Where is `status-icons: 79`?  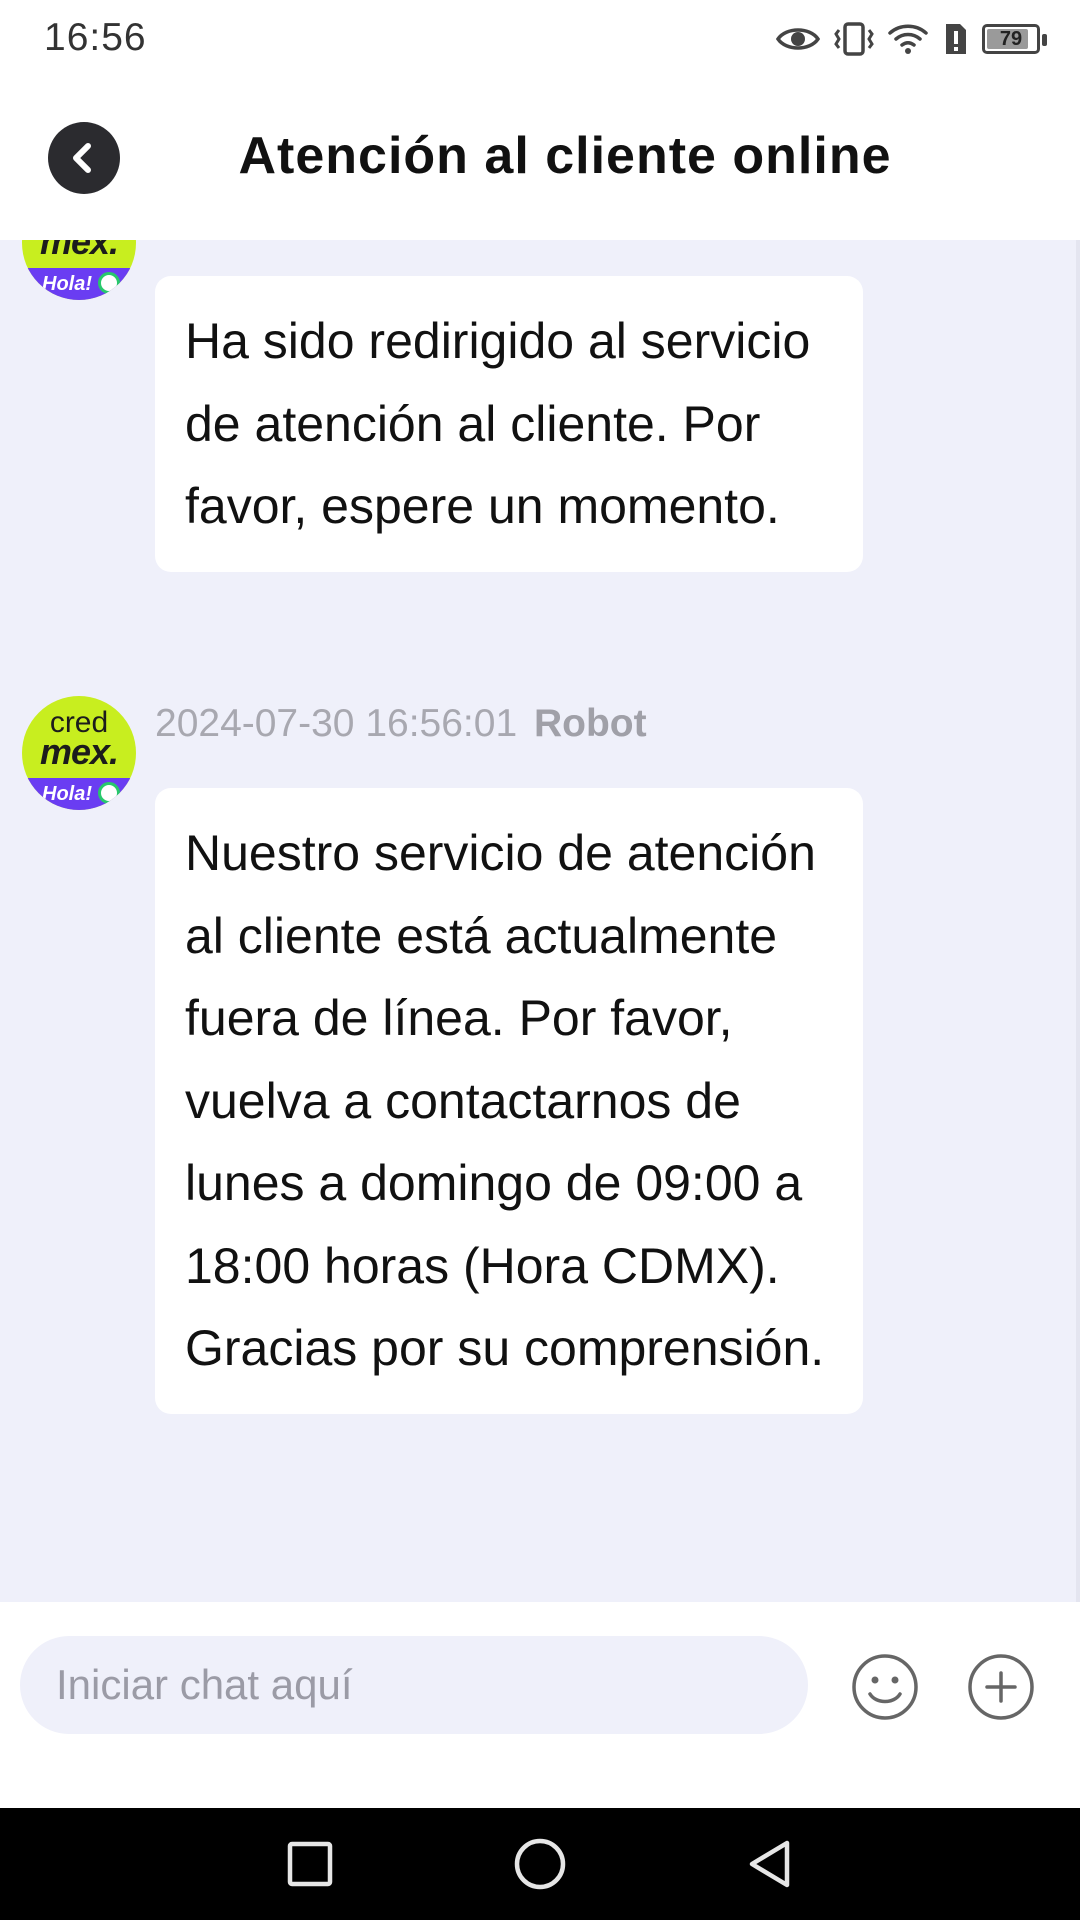
status-icons: 79 is located at coordinates (911, 39).